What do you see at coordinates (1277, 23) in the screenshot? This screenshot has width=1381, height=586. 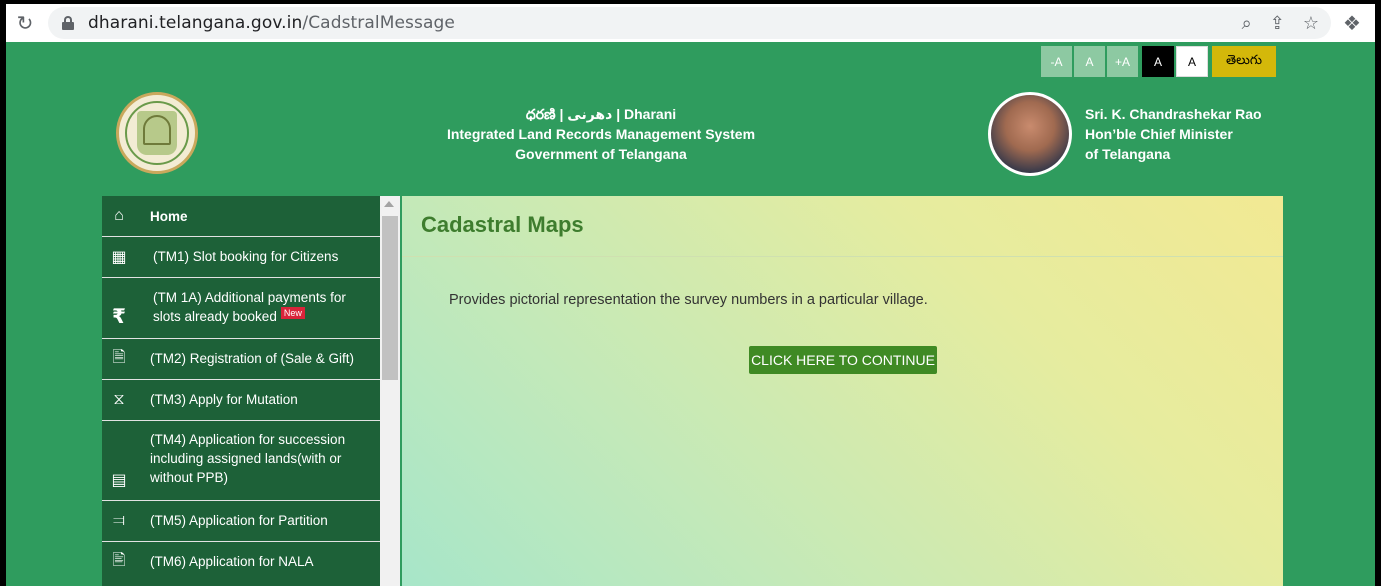 I see `share-icon: ⇪` at bounding box center [1277, 23].